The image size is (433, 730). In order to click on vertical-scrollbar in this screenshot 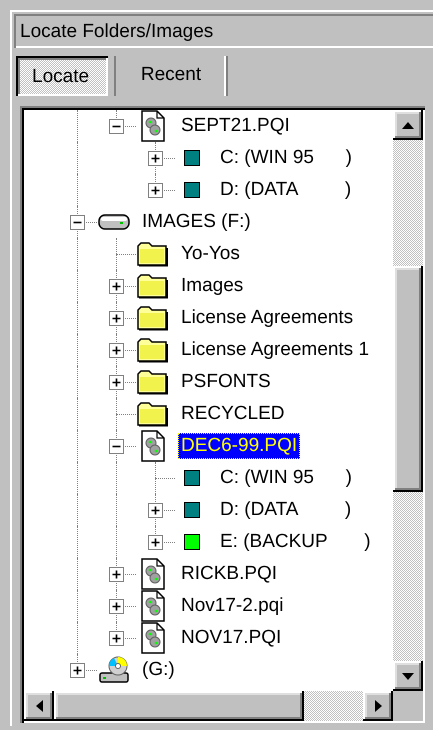, I will do `click(408, 400)`.